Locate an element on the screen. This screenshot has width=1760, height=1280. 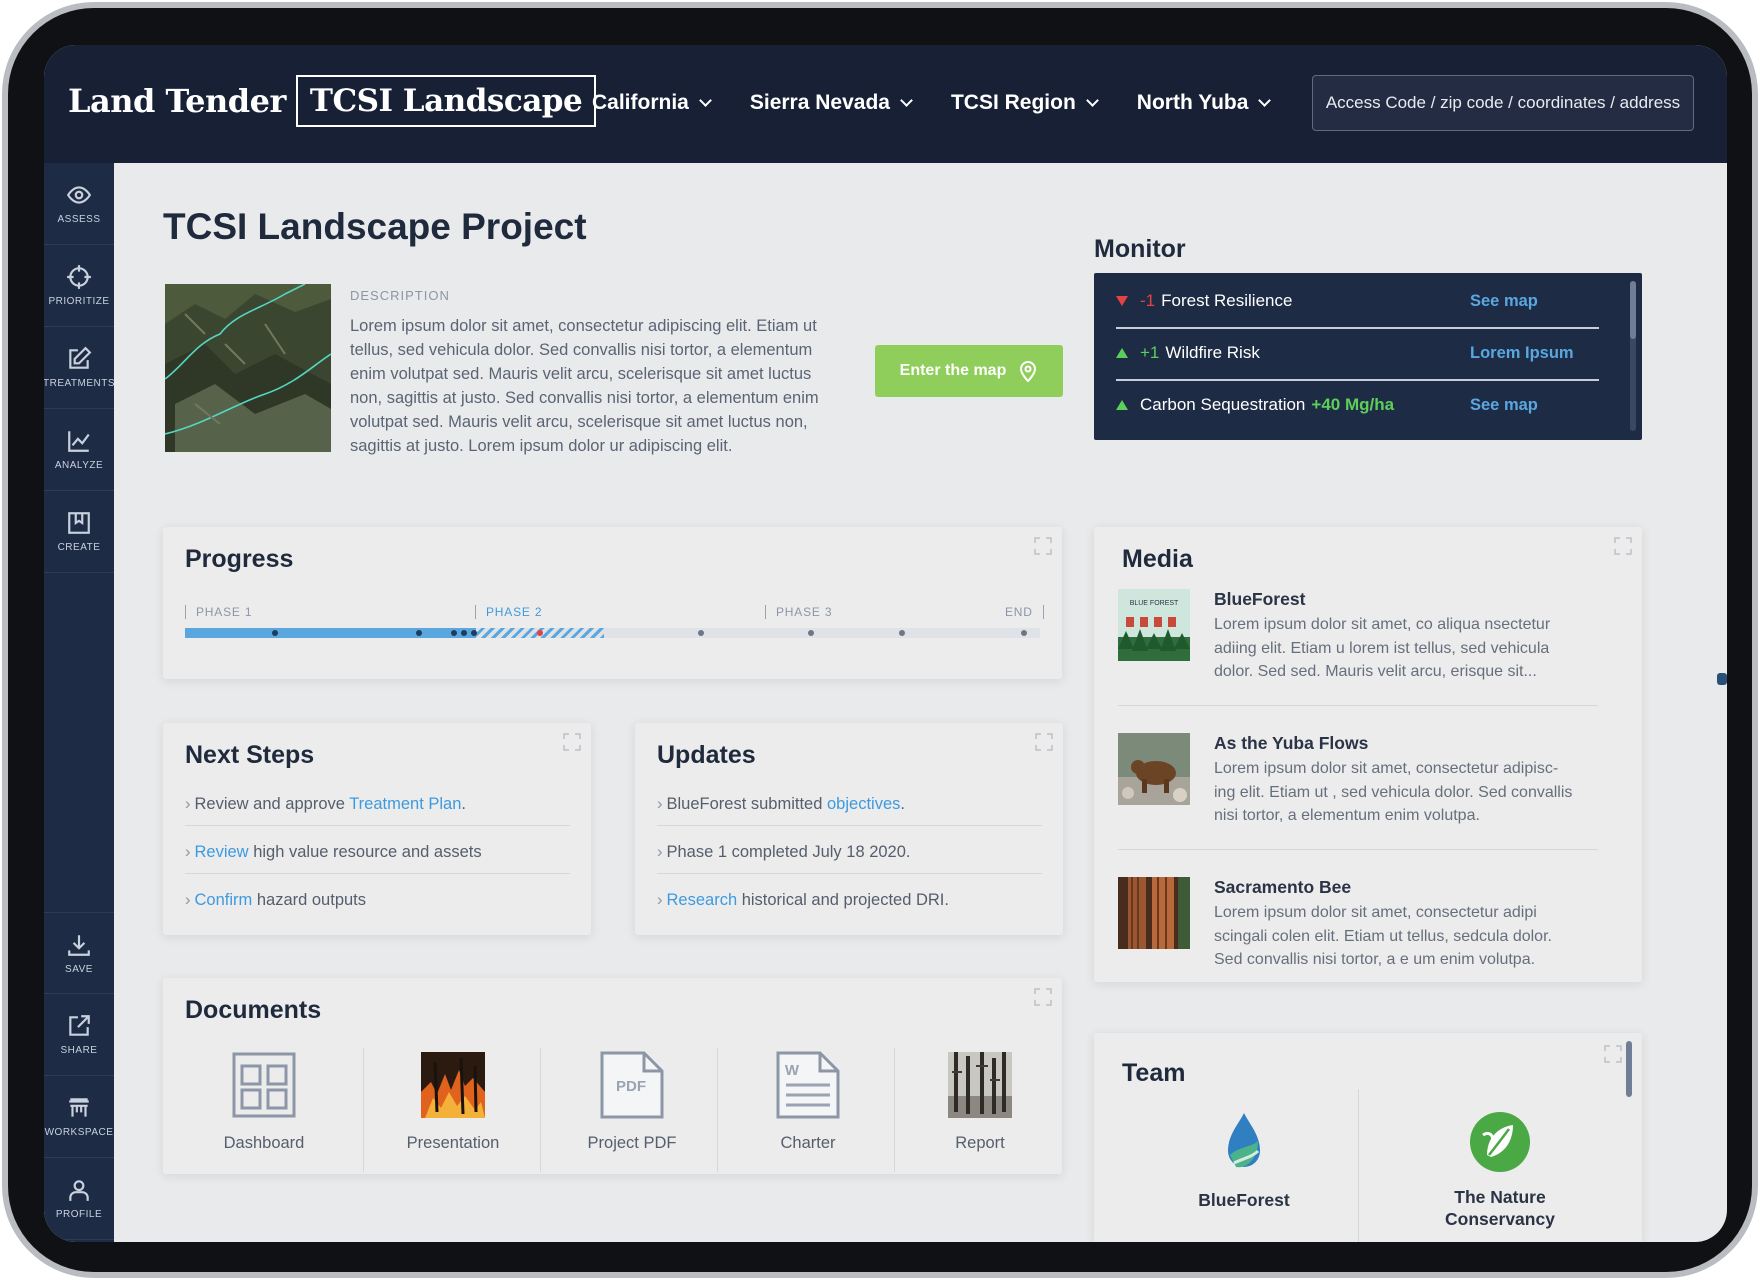
pdf-icon-text: PDF is located at coordinates (631, 1086).